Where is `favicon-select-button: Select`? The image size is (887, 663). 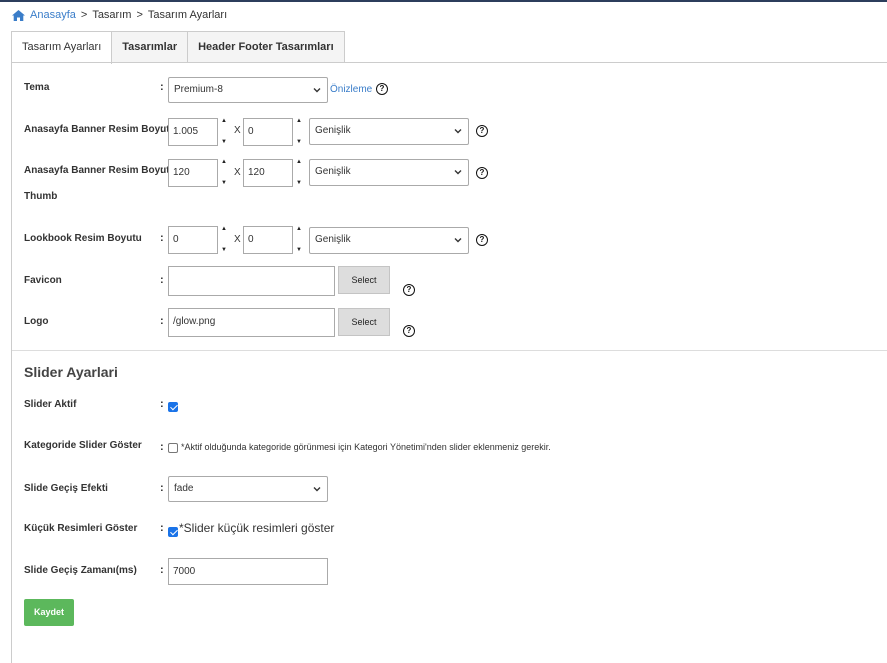 favicon-select-button: Select is located at coordinates (364, 280).